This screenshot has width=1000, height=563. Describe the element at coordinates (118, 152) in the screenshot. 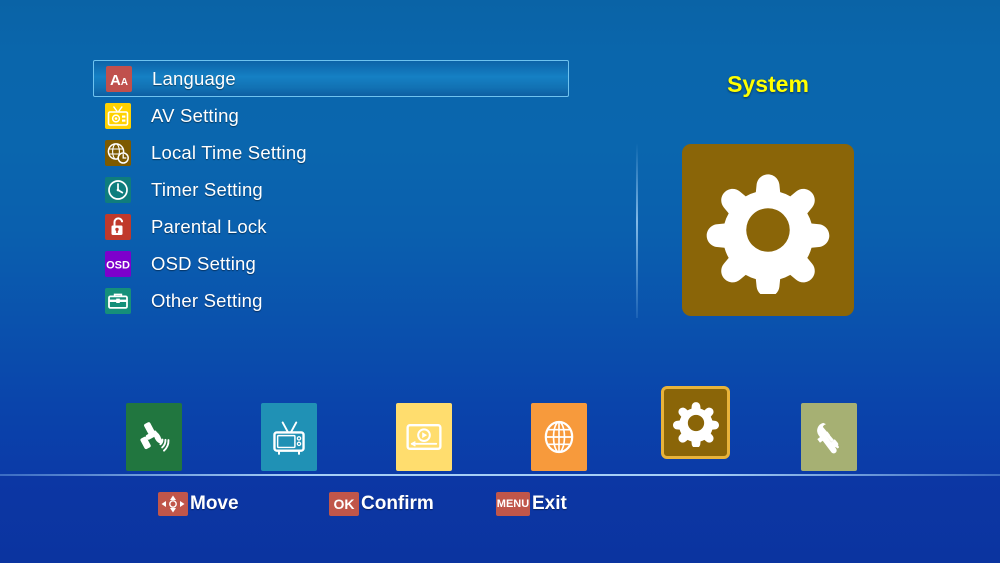

I see `globe-clock-icon` at that location.